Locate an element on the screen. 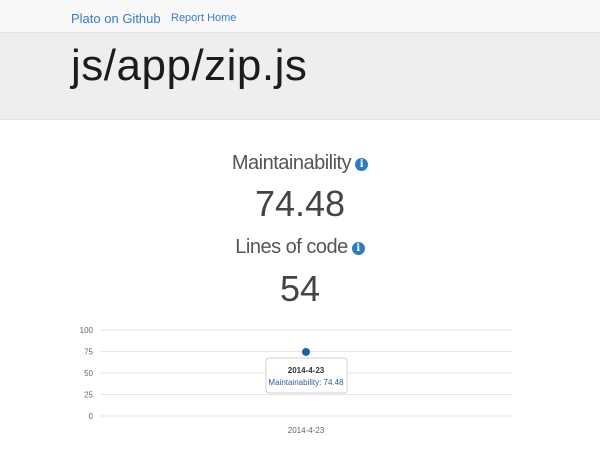 The height and width of the screenshot is (450, 600). data-point is located at coordinates (306, 351).